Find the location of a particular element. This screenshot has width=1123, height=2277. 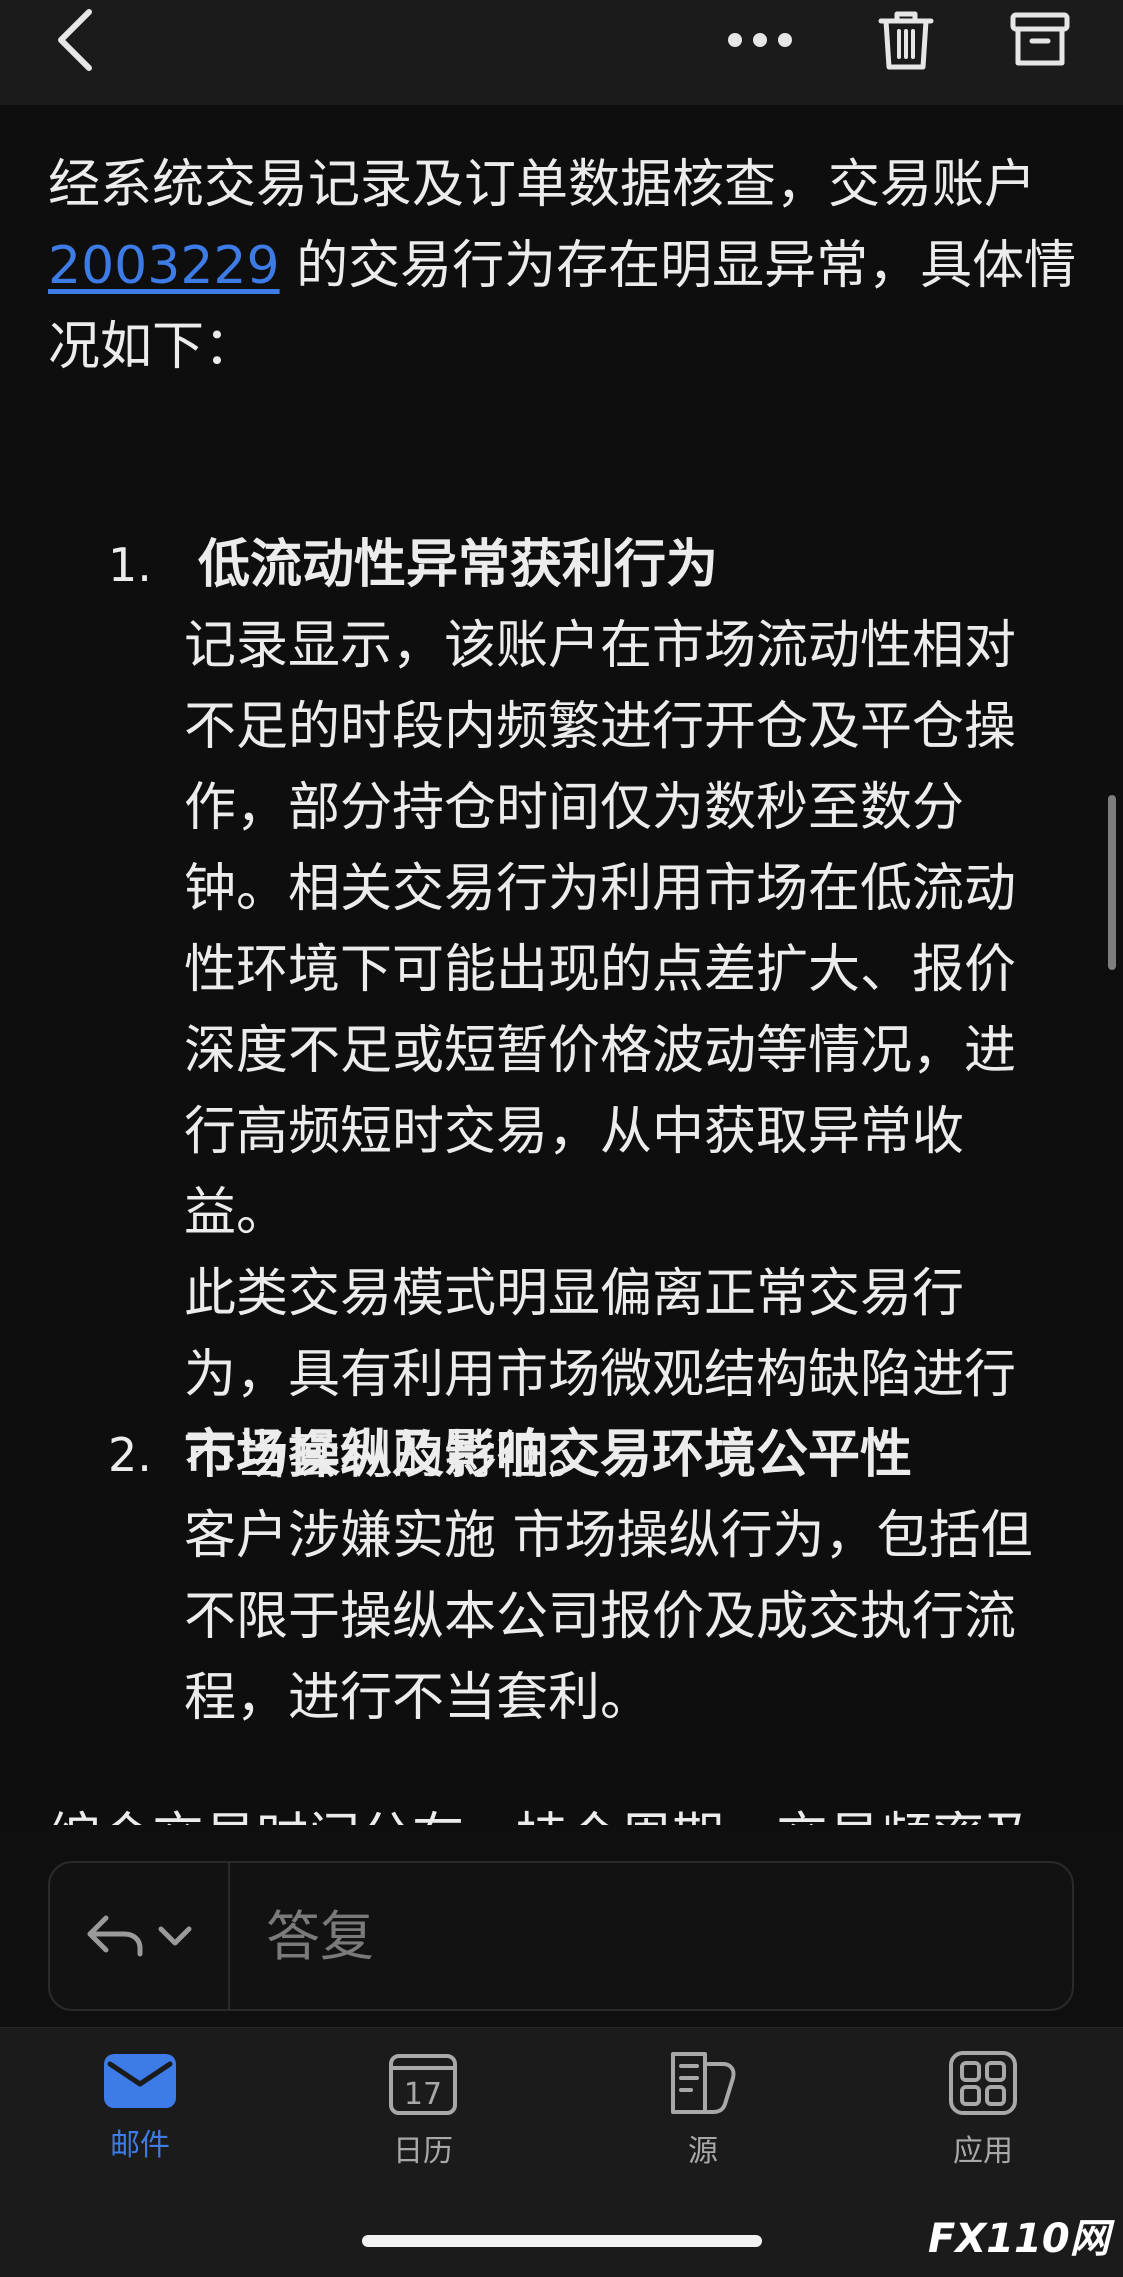

reply-arrow-icon is located at coordinates (115, 1936).